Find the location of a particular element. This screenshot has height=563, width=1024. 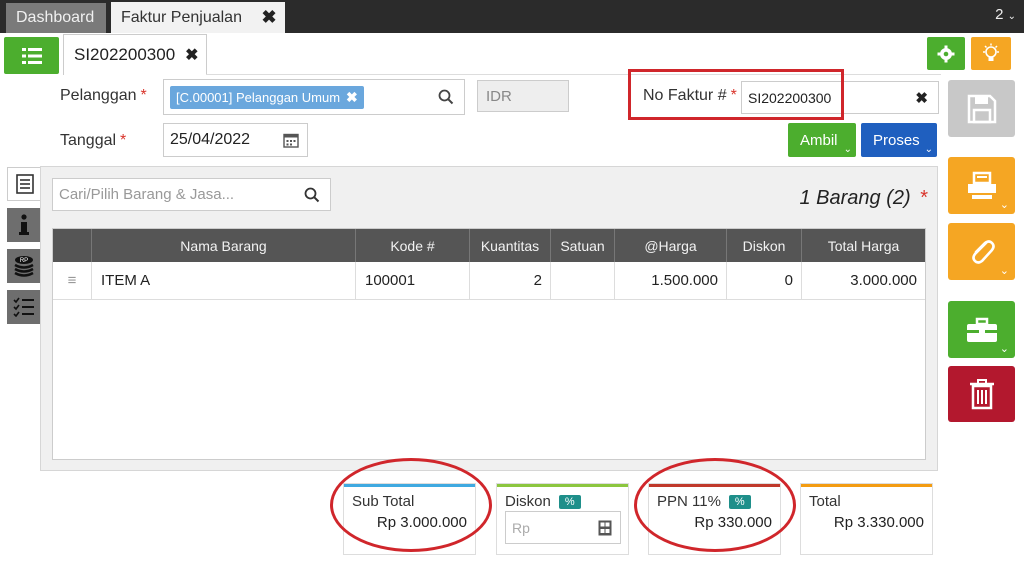

column-header-drag is located at coordinates (72, 245).